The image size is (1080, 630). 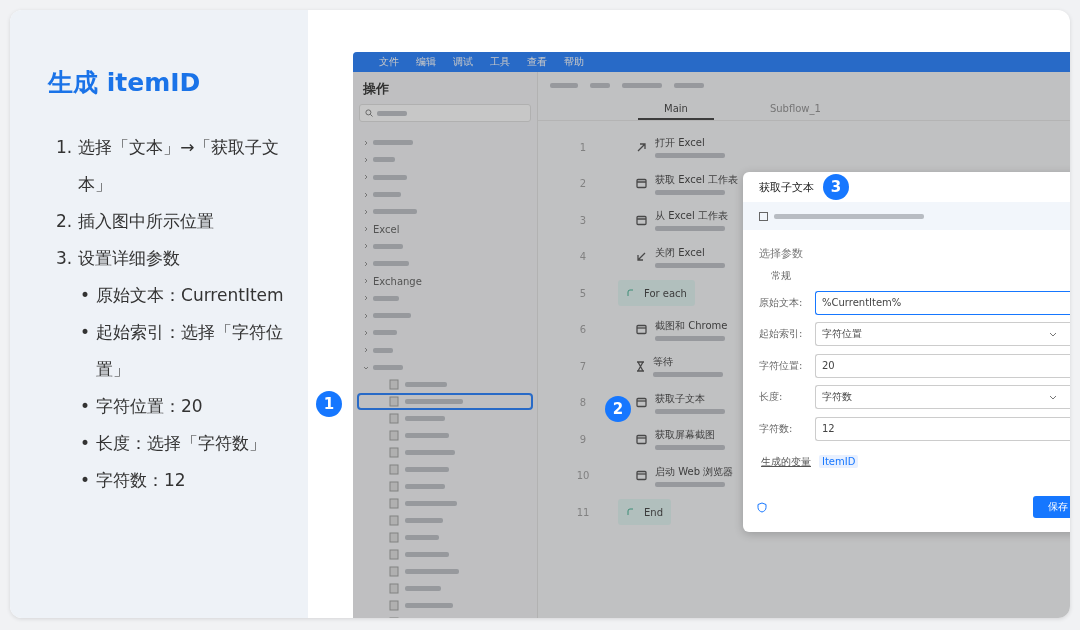 What do you see at coordinates (680, 143) in the screenshot?
I see `step-title: 打开 Excel` at bounding box center [680, 143].